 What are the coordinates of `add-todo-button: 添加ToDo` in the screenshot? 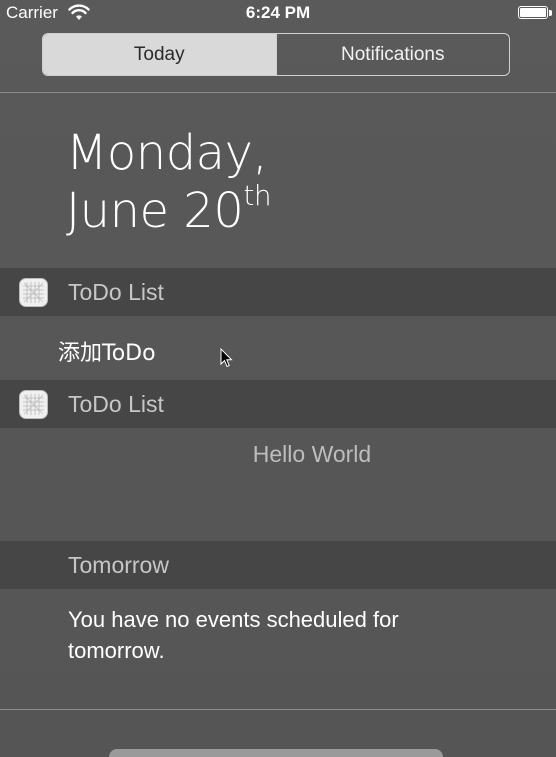 It's located at (107, 351).